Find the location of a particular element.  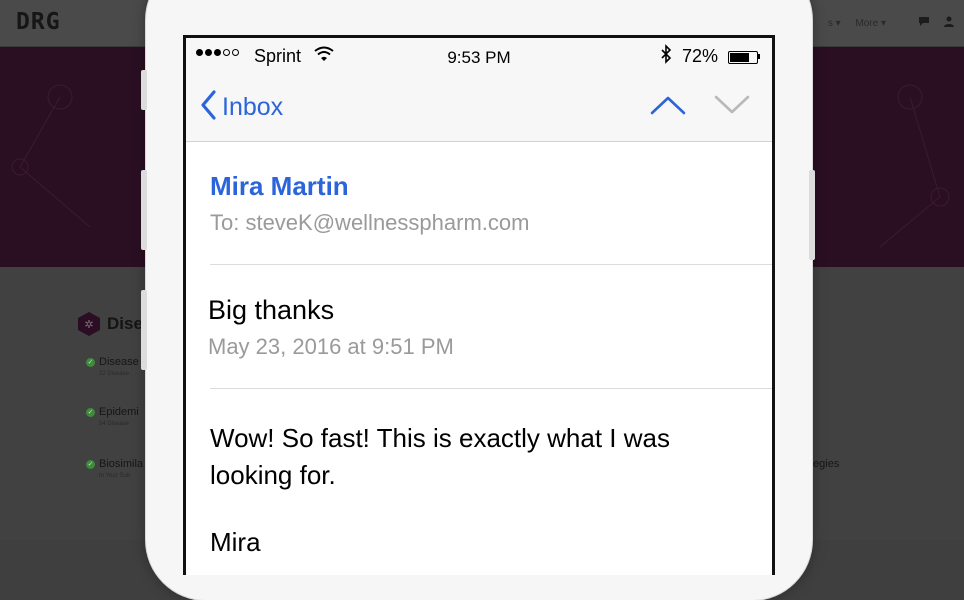

list-item: ✓ Biosimila In Your Sub is located at coordinates (114, 468).